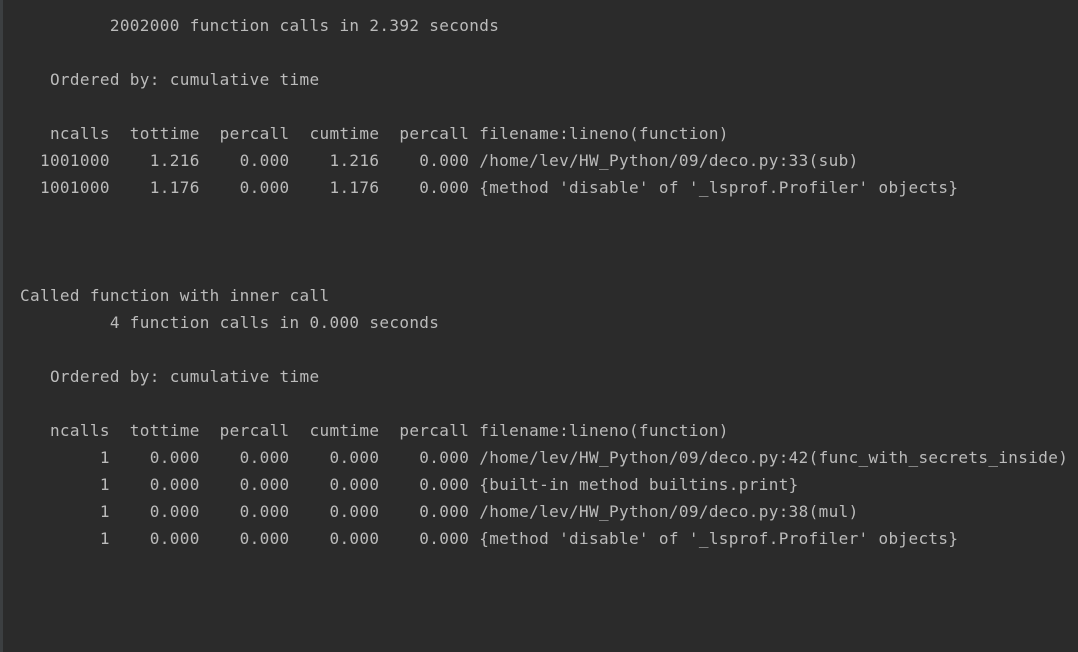  I want to click on console-line-ordered-by-1: Ordered by: cumulative time, so click(170, 79).